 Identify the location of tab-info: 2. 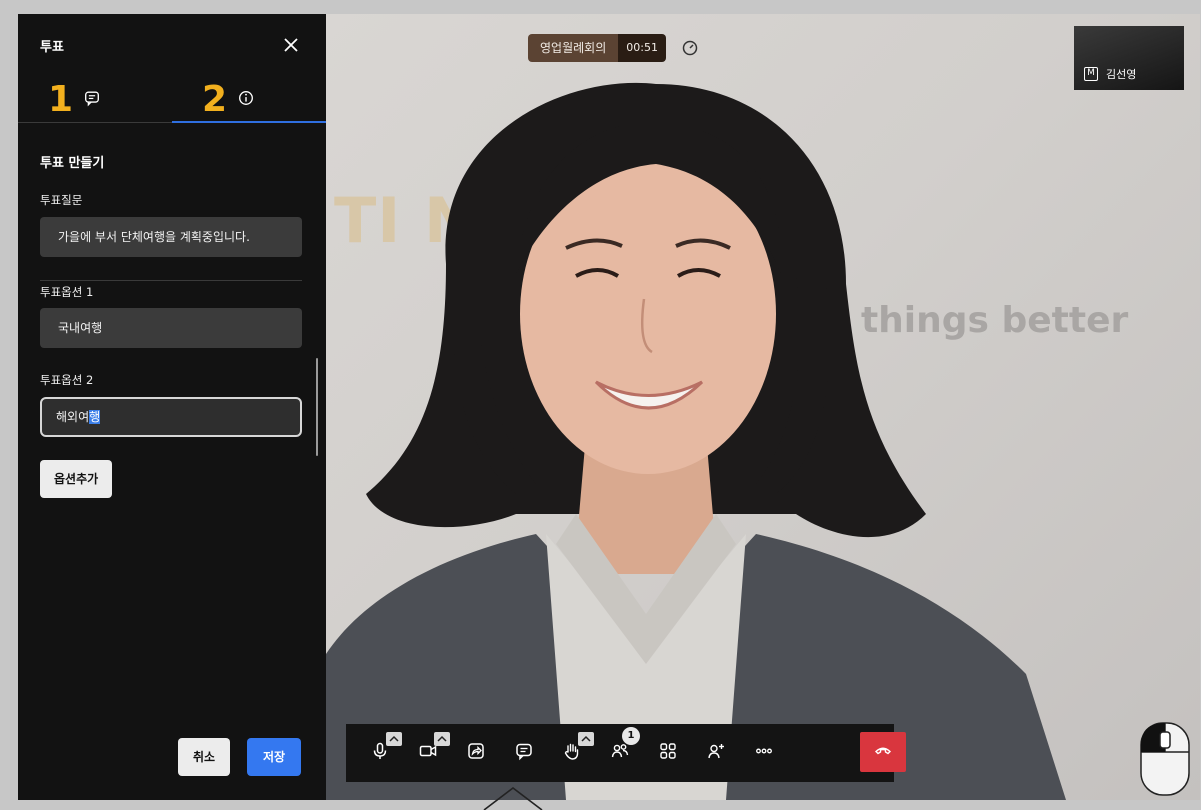
(228, 100).